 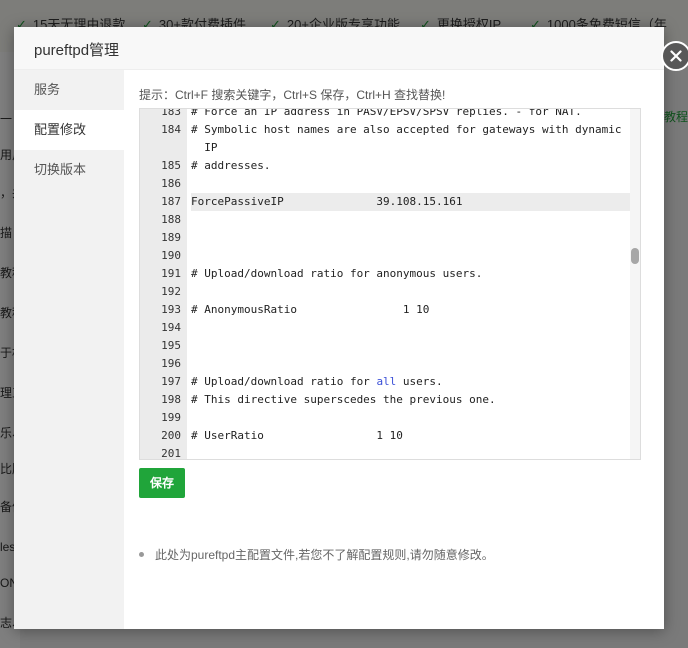 I want to click on config-note-text: 此处为pureftpd主配置文件,若您不了解配置规则,请勿随意修改。, so click(x=324, y=555).